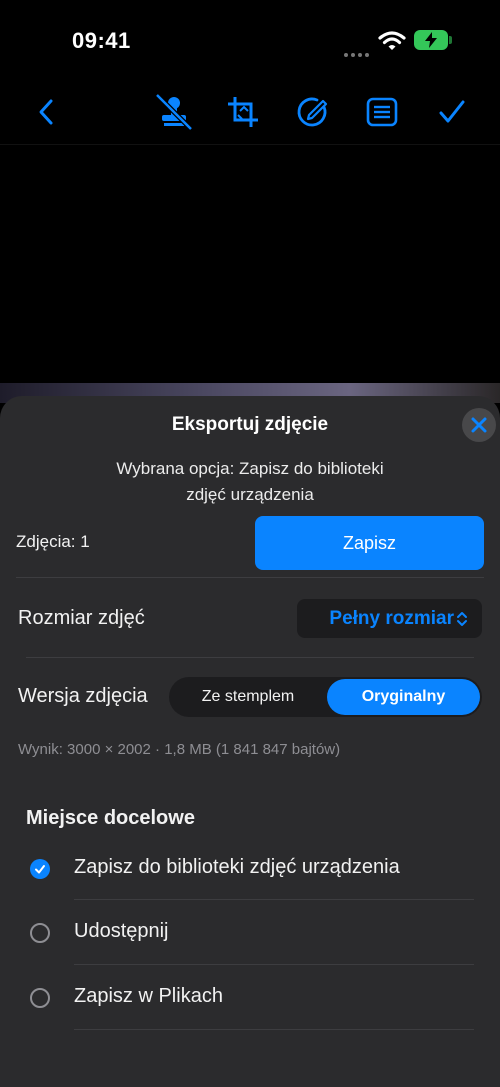 The height and width of the screenshot is (1087, 500). Describe the element at coordinates (250, 40) in the screenshot. I see `status-bar: 09:41` at that location.